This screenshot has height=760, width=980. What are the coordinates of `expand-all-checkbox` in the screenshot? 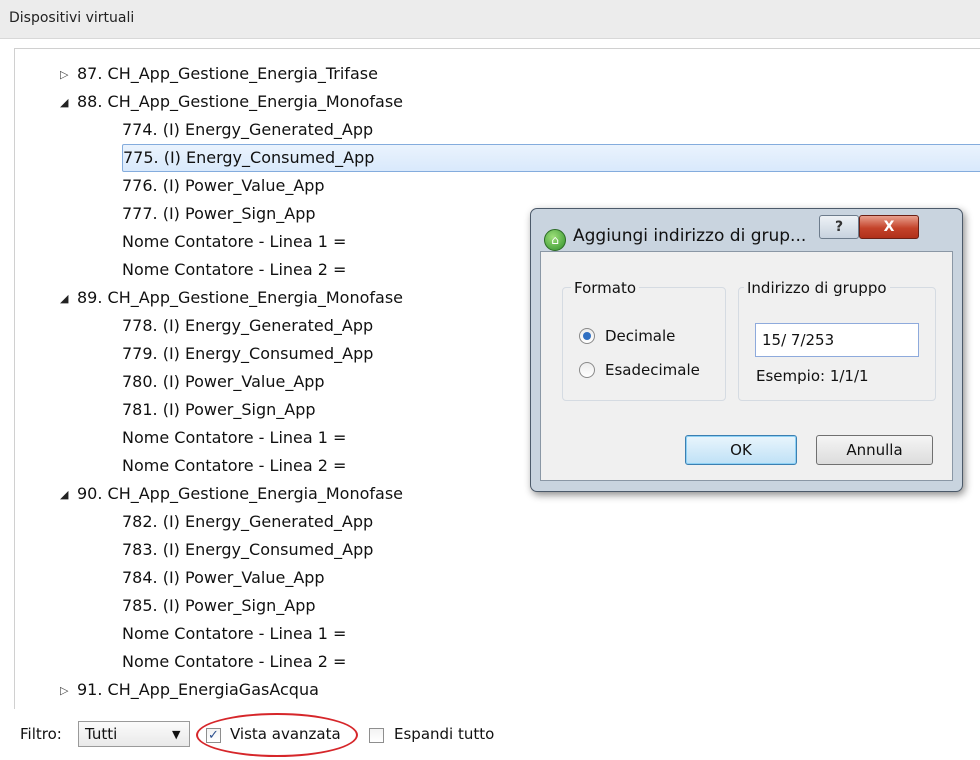 It's located at (376, 735).